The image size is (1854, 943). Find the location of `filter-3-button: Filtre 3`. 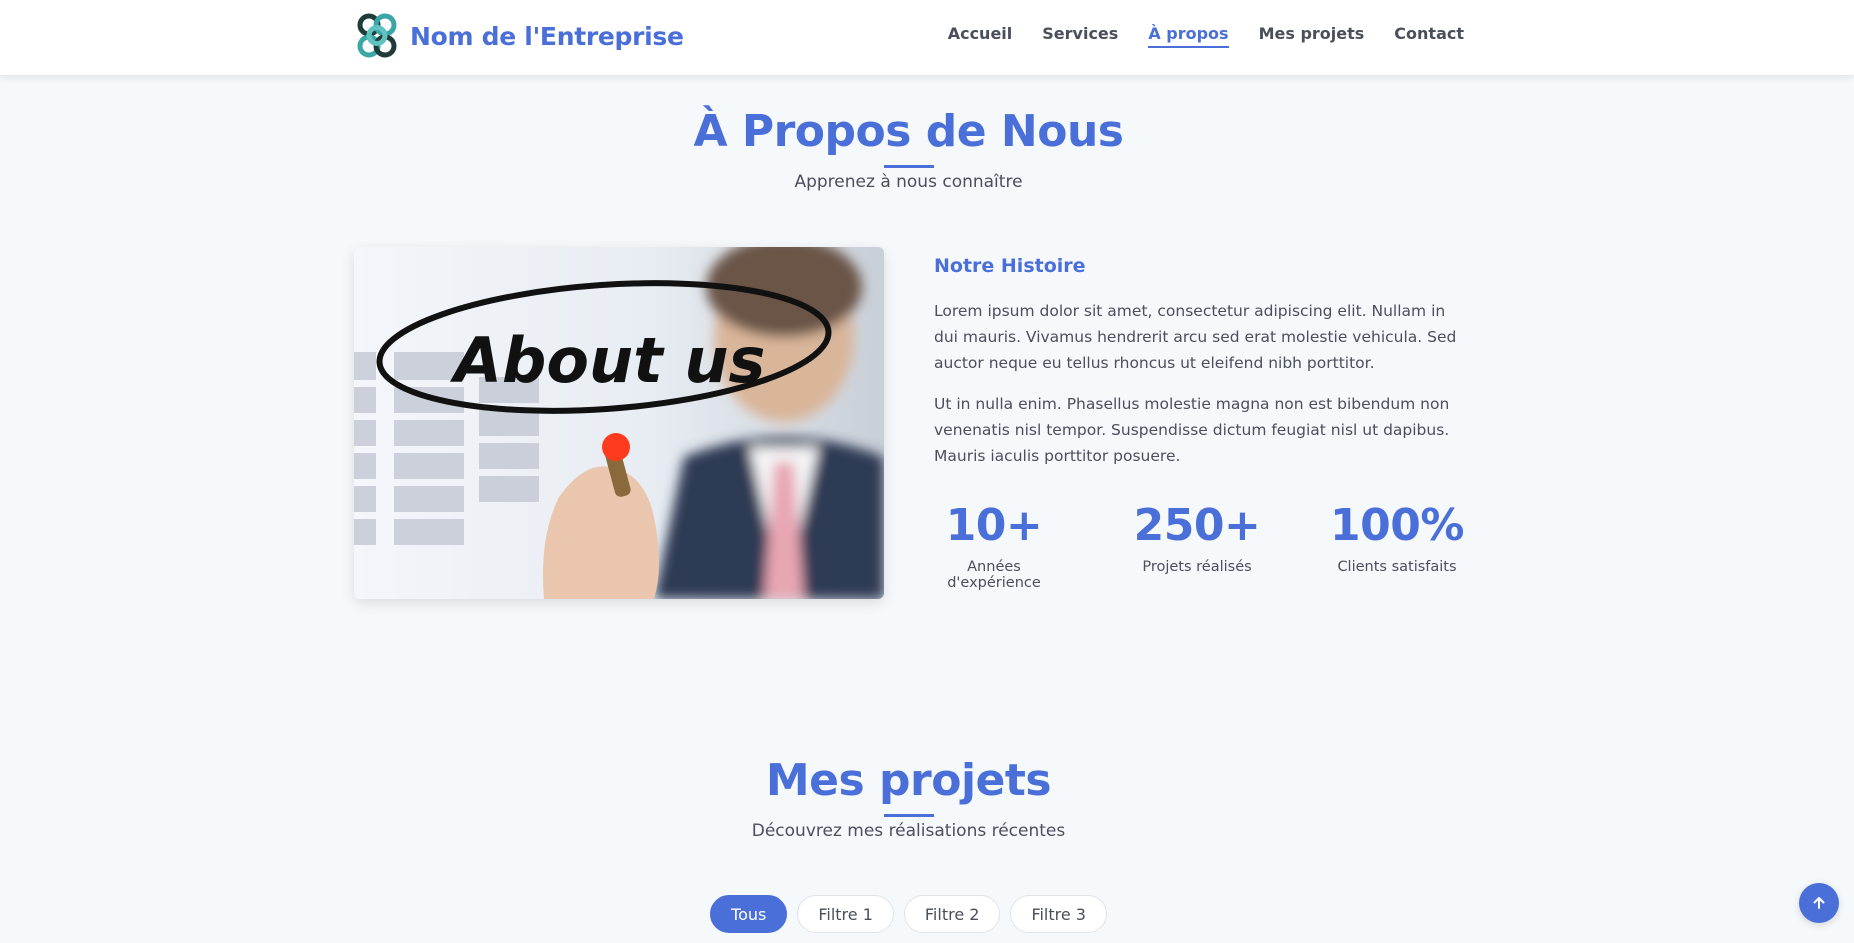

filter-3-button: Filtre 3 is located at coordinates (1058, 914).